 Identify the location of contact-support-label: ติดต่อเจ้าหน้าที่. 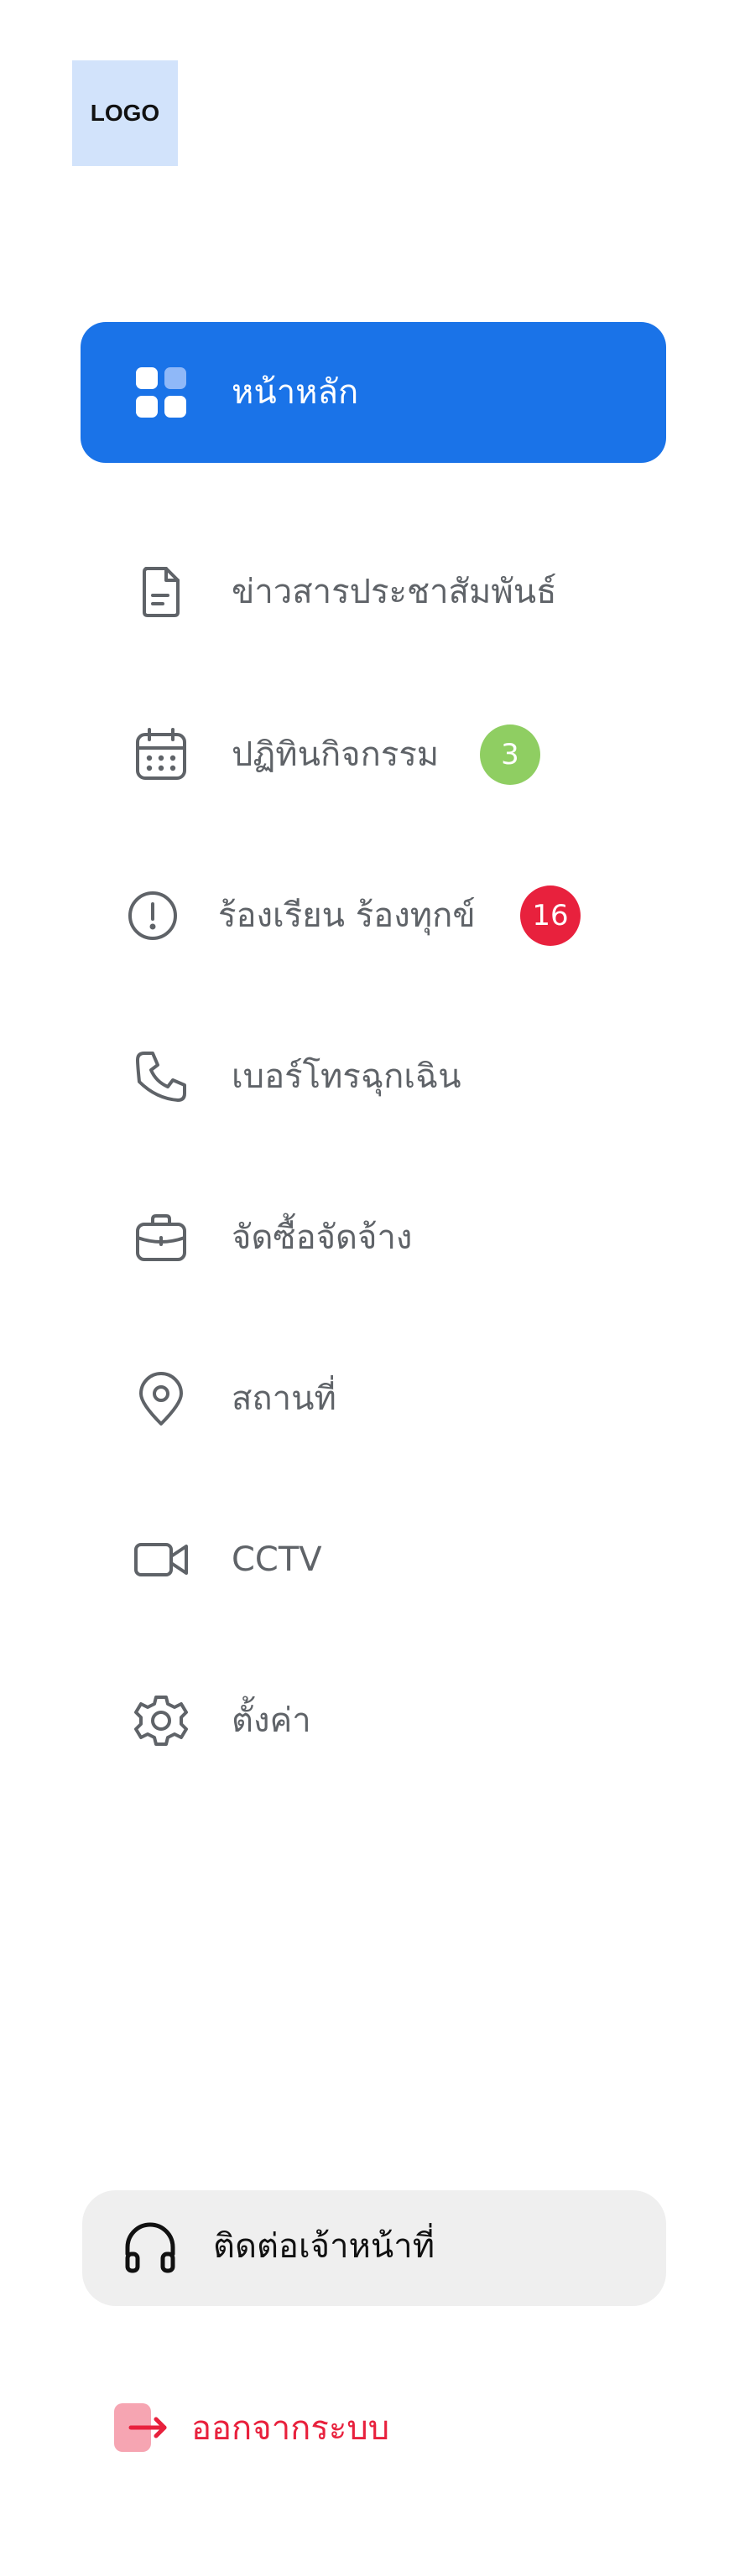
(324, 2246).